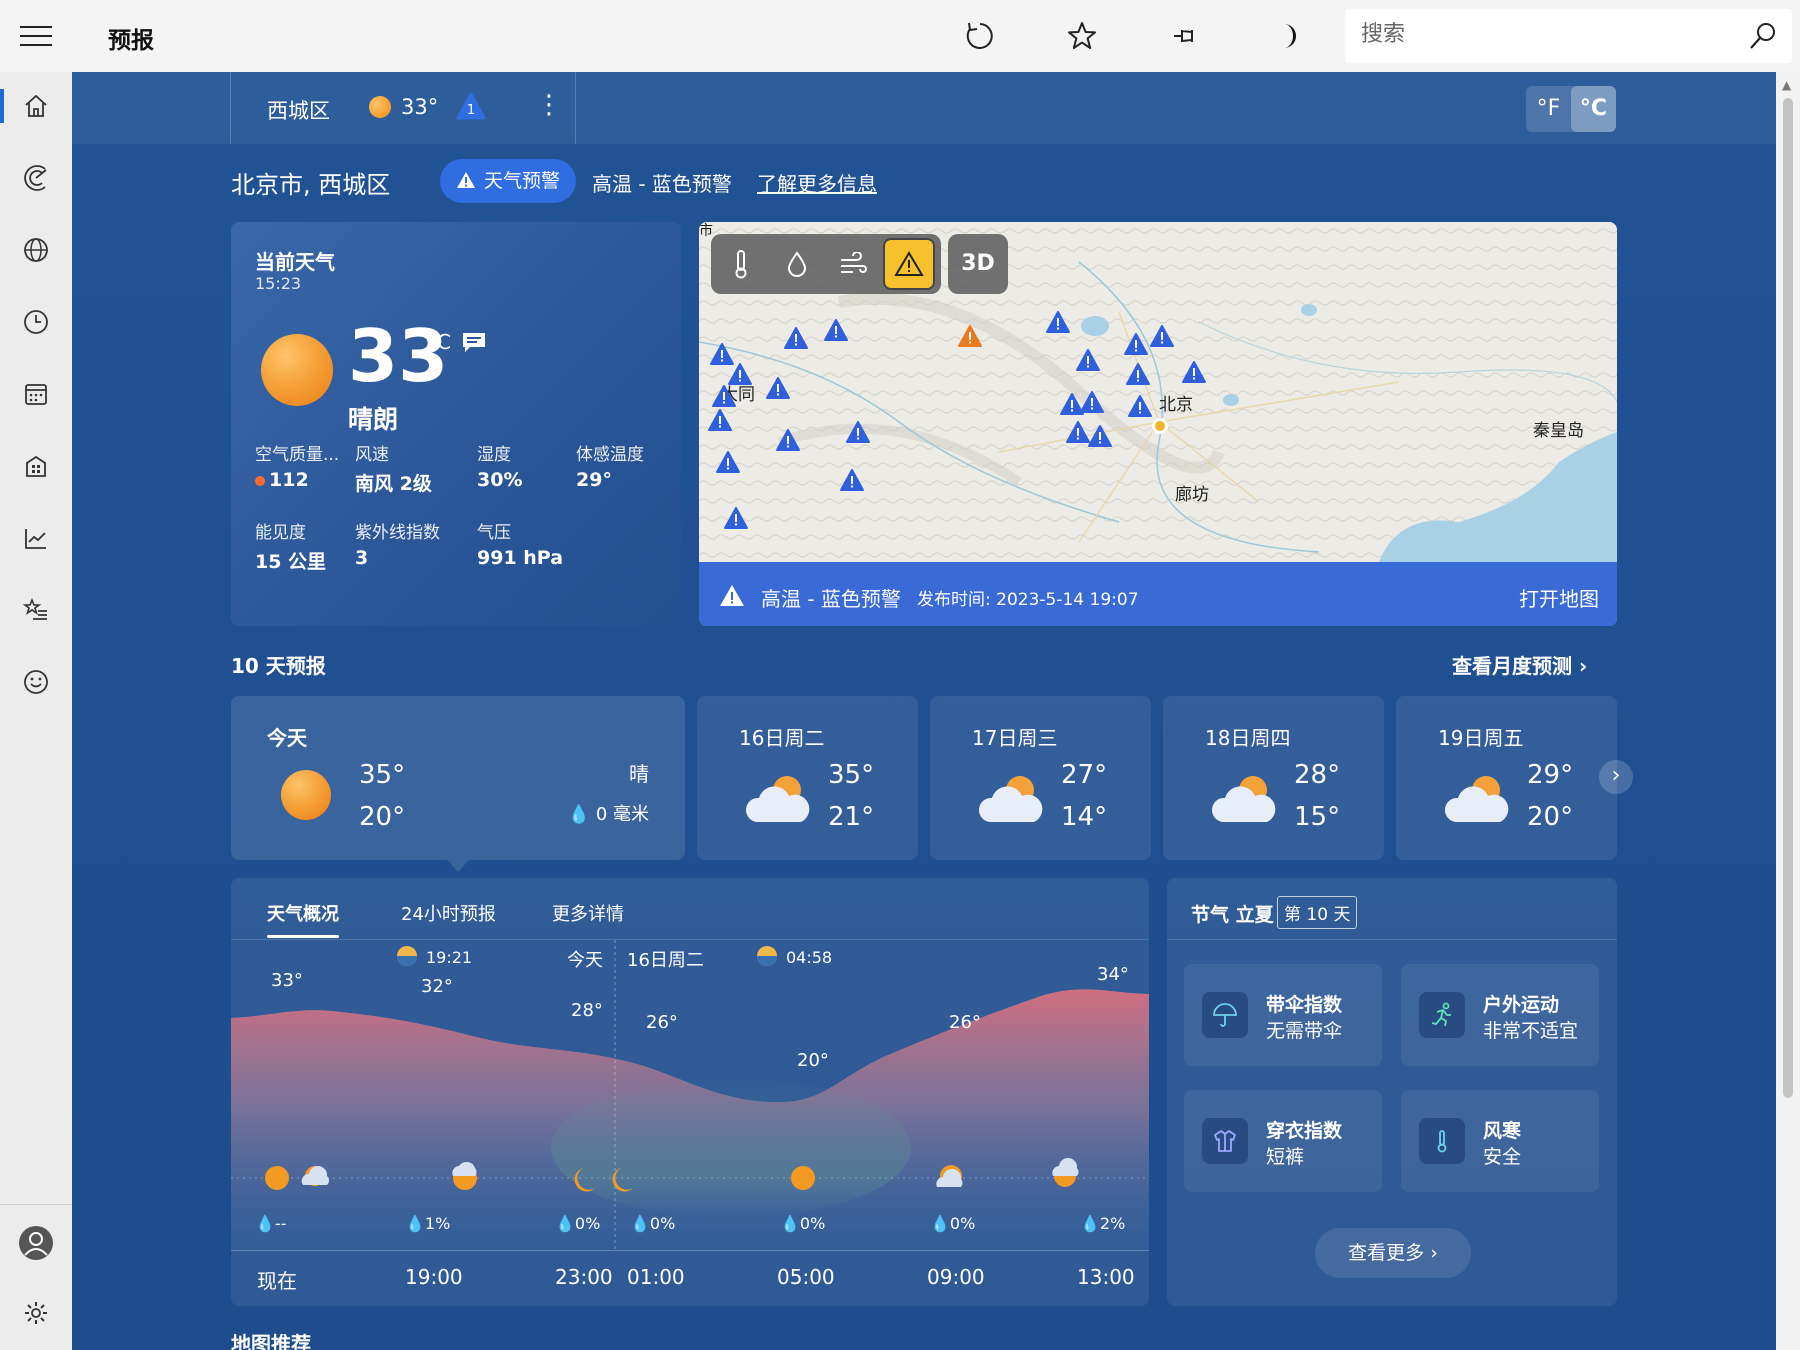 Image resolution: width=1800 pixels, height=1350 pixels. Describe the element at coordinates (1186, 36) in the screenshot. I see `pin-icon` at that location.